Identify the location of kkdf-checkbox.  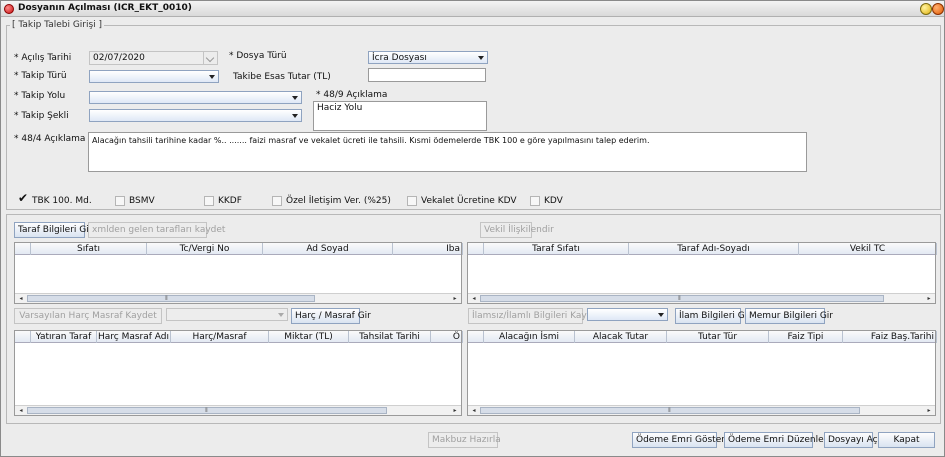
(209, 201).